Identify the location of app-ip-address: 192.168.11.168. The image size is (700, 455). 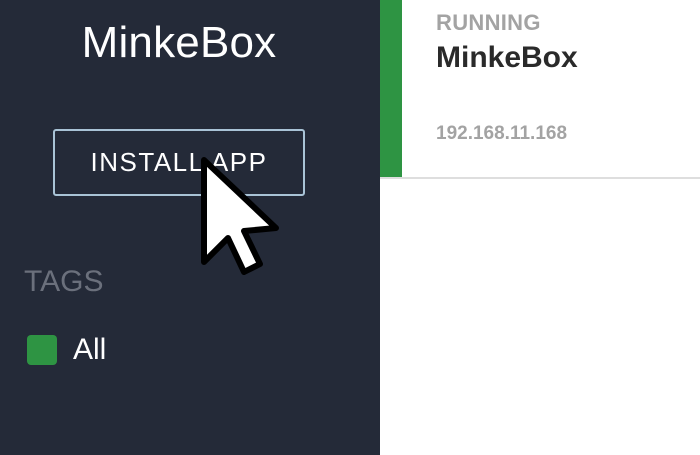
(502, 133).